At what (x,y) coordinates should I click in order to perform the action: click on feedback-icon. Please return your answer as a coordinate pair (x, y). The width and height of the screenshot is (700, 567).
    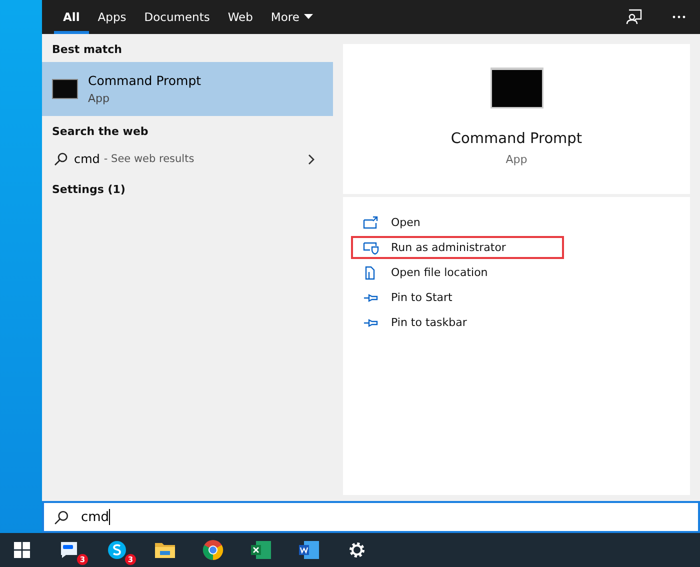
    Looking at the image, I should click on (634, 17).